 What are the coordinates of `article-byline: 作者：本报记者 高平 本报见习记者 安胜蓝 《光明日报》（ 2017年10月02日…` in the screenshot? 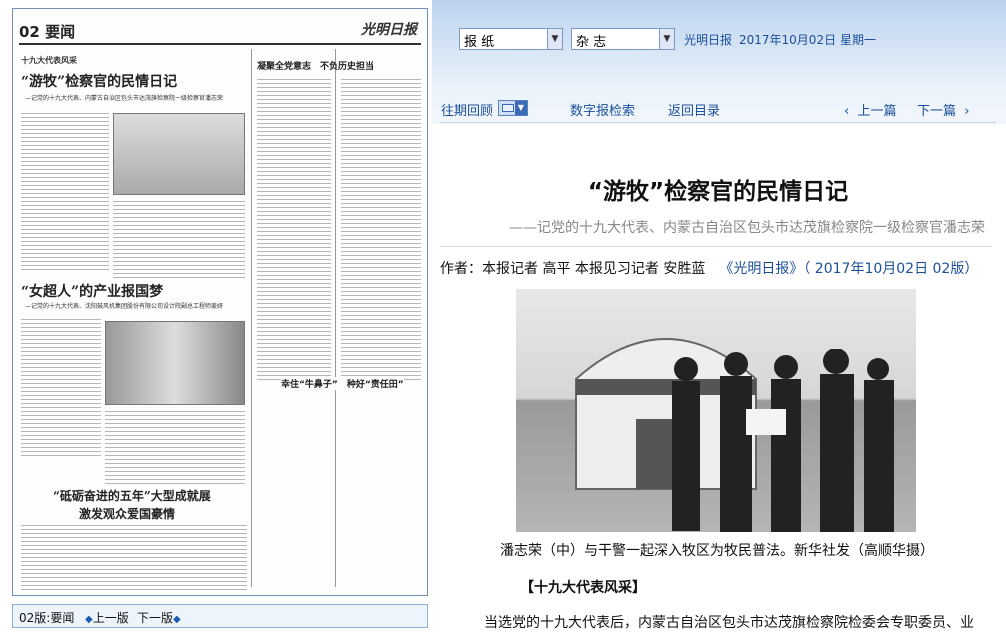 It's located at (709, 268).